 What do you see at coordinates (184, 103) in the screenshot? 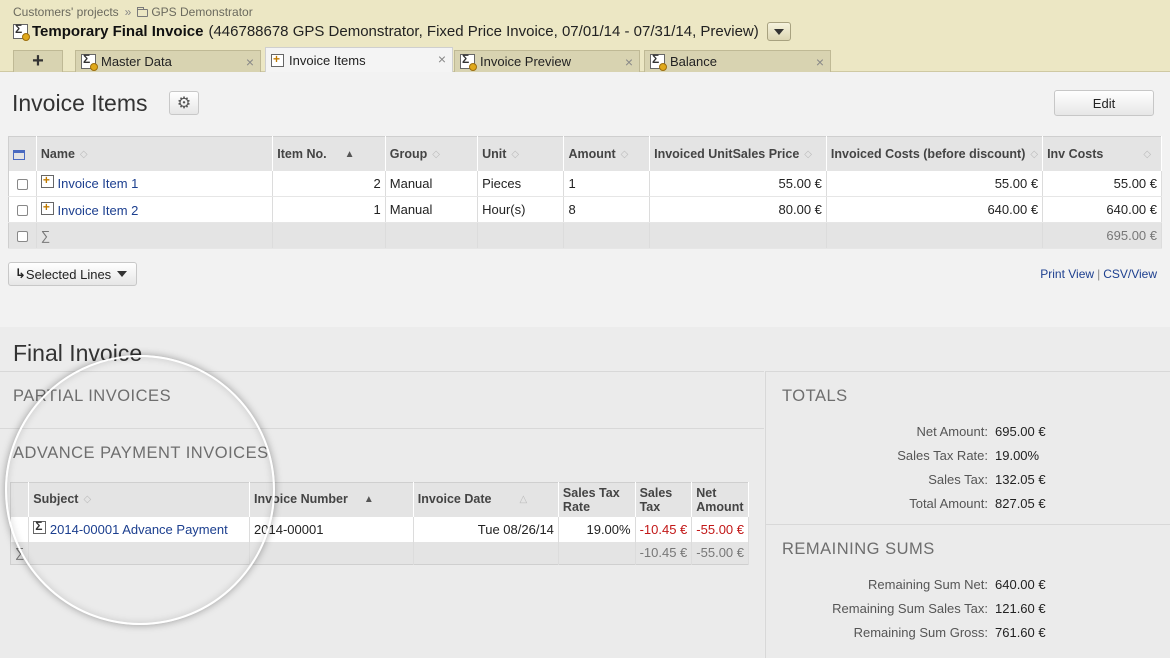
I see `settings-button: ⚙` at bounding box center [184, 103].